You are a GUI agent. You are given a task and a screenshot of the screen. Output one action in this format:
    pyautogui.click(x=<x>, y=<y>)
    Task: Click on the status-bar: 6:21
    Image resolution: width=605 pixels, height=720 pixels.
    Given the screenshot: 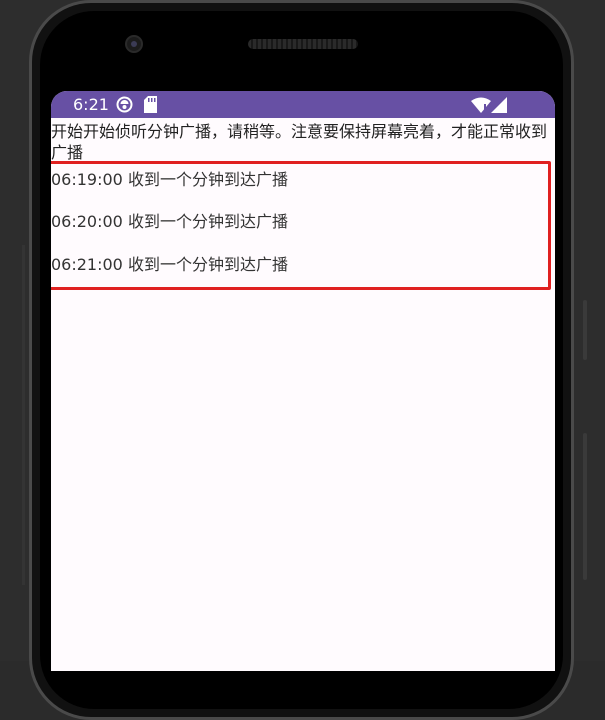 What is the action you would take?
    pyautogui.click(x=303, y=104)
    